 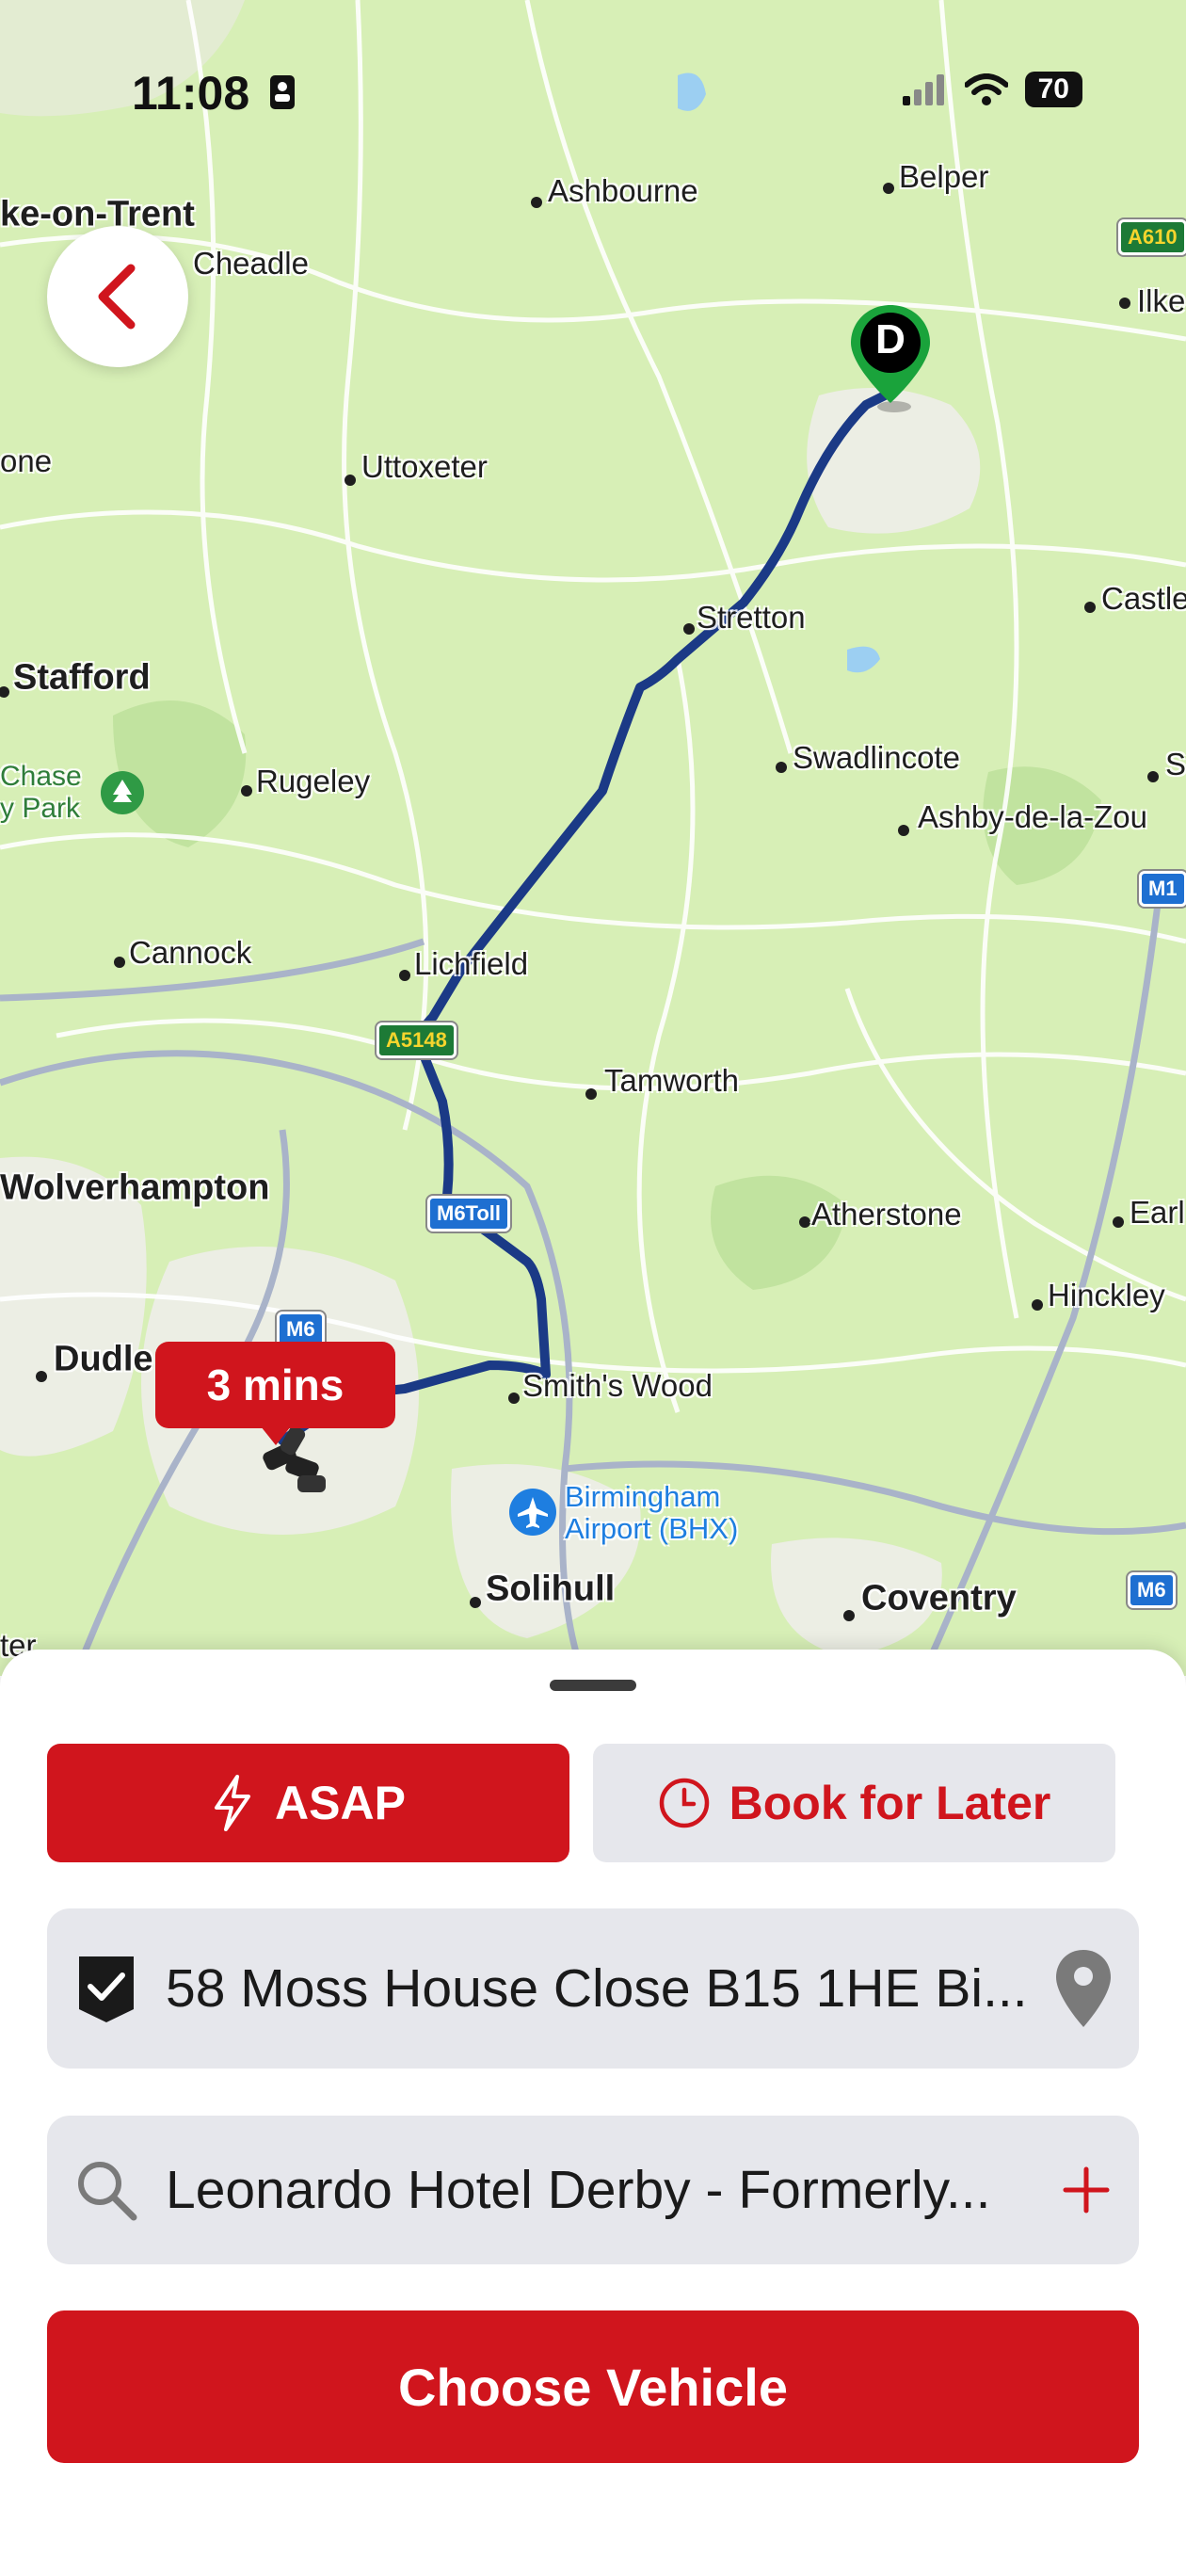 What do you see at coordinates (469, 1214) in the screenshot?
I see `road-shield-m6toll: M6Toll` at bounding box center [469, 1214].